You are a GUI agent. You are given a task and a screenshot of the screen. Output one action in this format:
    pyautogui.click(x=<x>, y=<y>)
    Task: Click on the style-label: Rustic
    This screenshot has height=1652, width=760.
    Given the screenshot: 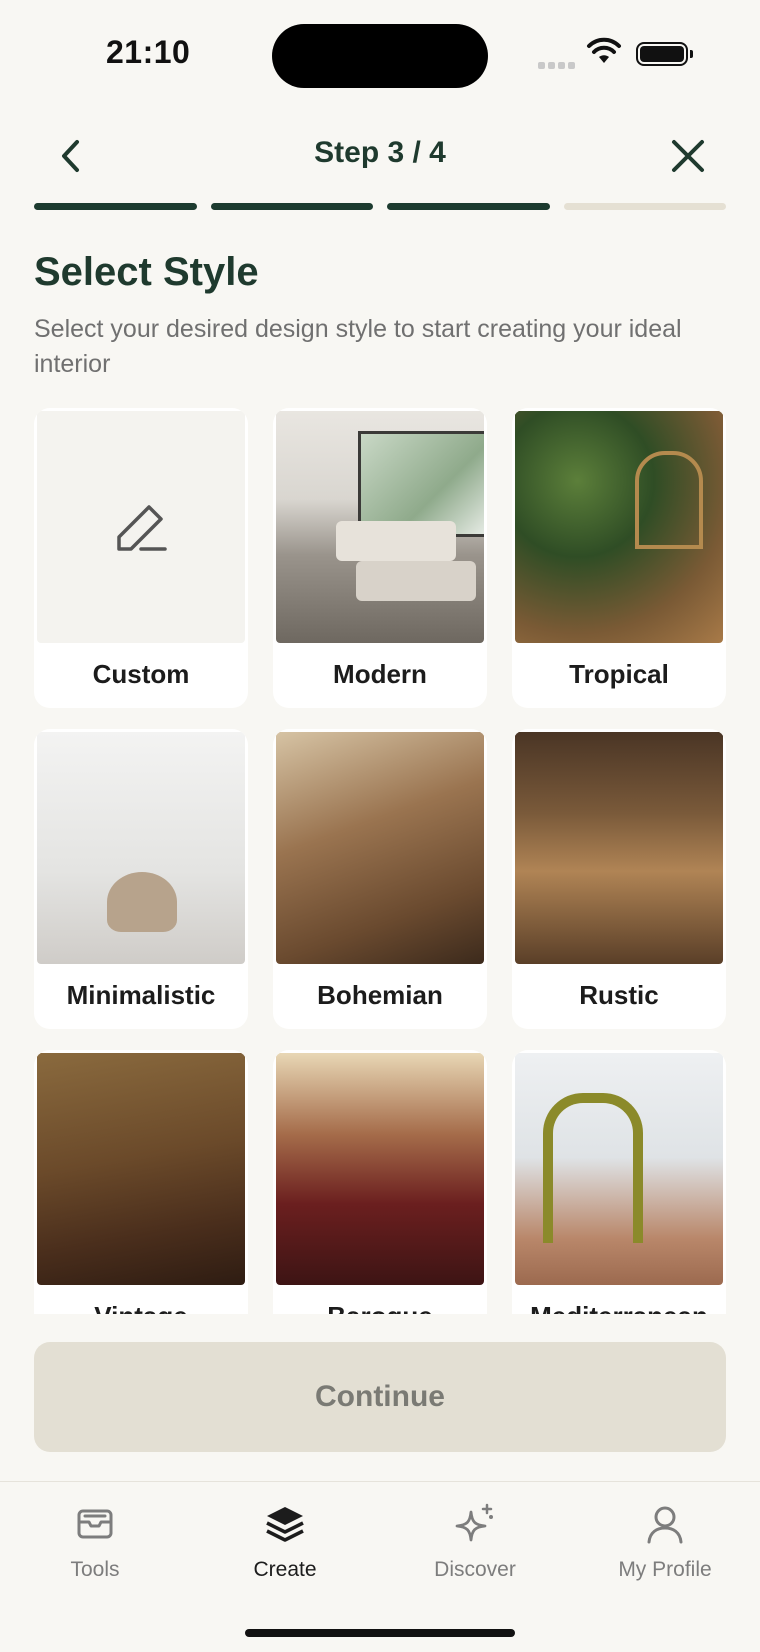 What is the action you would take?
    pyautogui.click(x=619, y=995)
    